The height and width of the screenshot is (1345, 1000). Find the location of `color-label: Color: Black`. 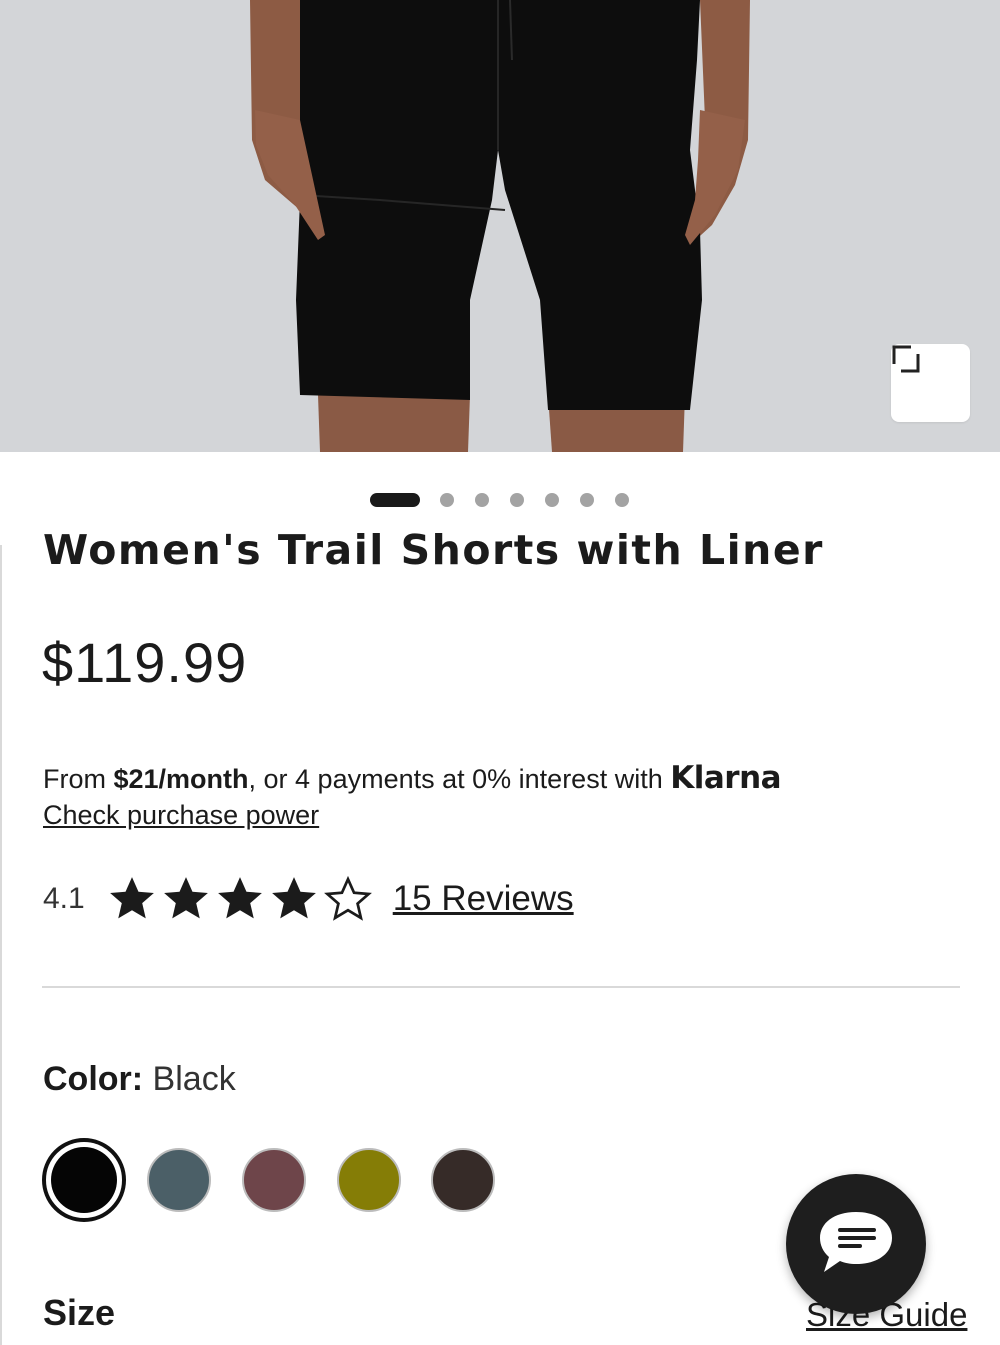

color-label: Color: Black is located at coordinates (139, 1079).